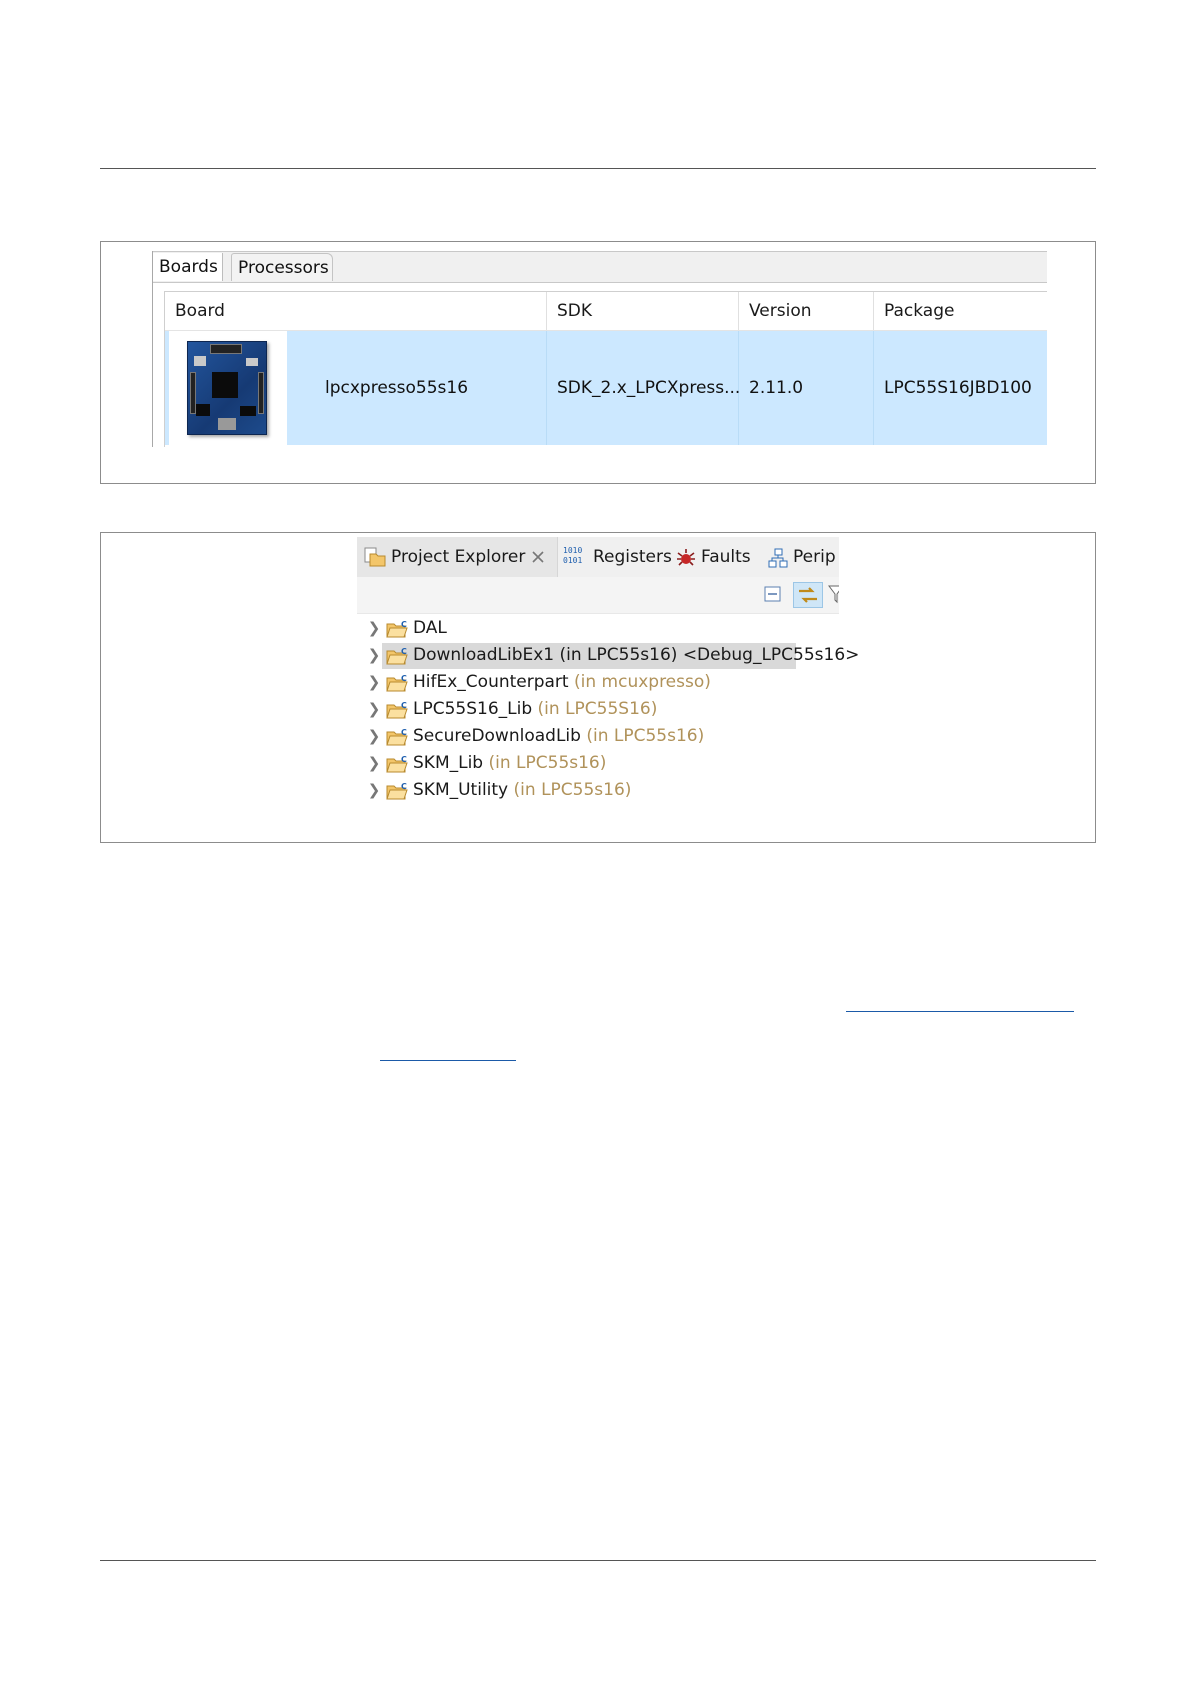 Image resolution: width=1191 pixels, height=1684 pixels. What do you see at coordinates (473, 709) in the screenshot?
I see `project-name: LPC55S16_Lib` at bounding box center [473, 709].